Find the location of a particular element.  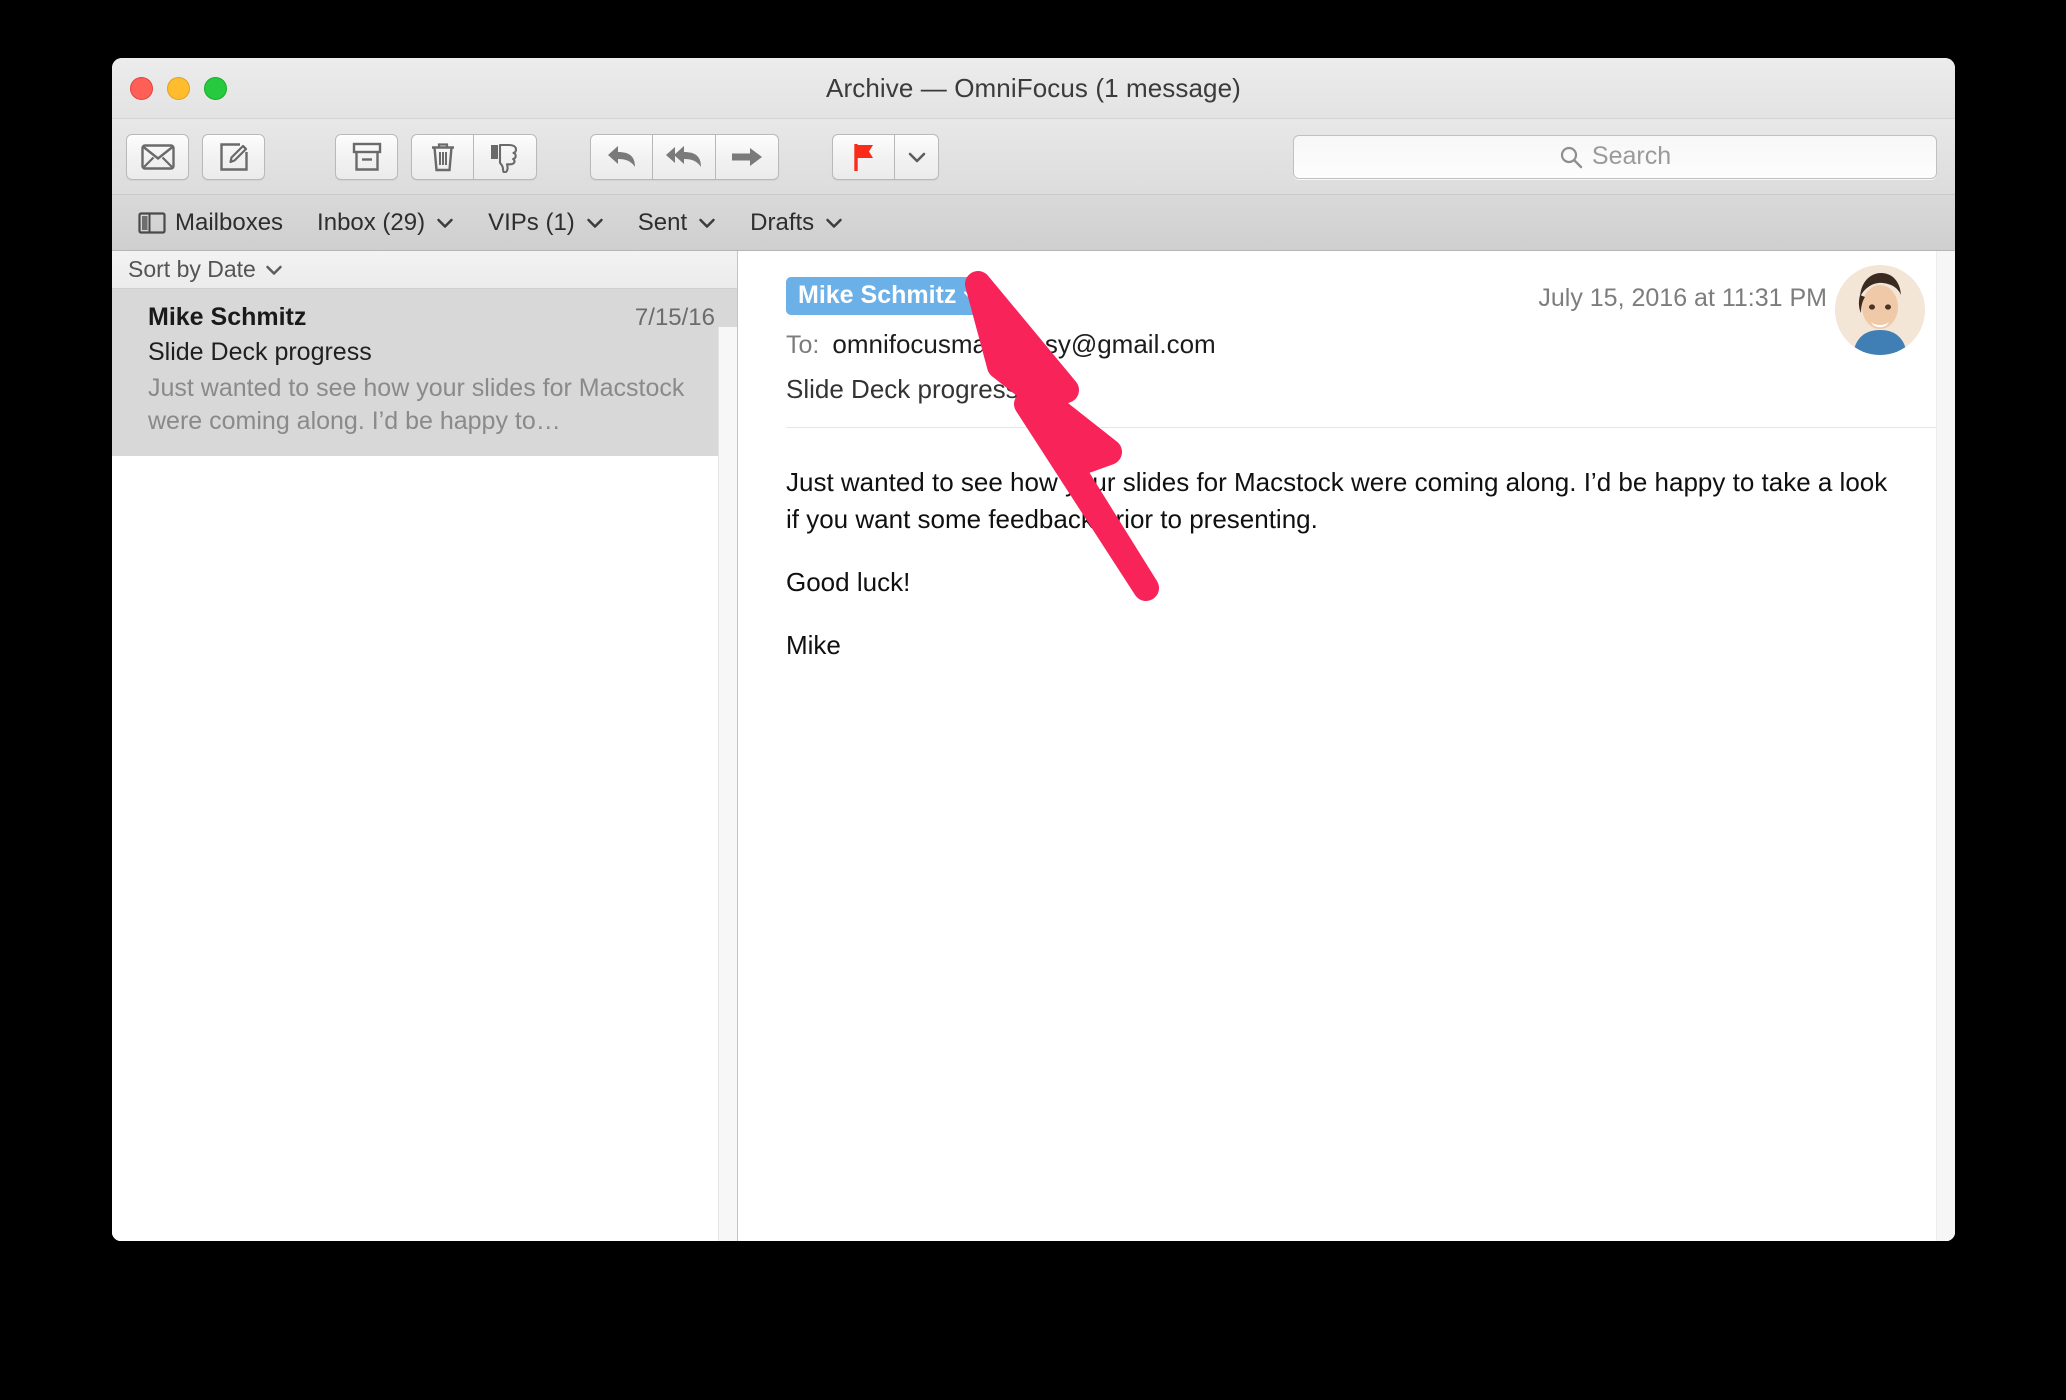

list-item-date: 7/15/16 is located at coordinates (674, 317).